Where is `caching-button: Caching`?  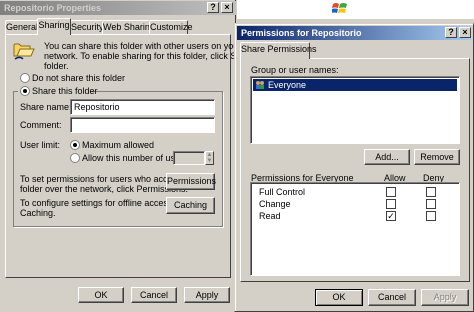 caching-button: Caching is located at coordinates (190, 205).